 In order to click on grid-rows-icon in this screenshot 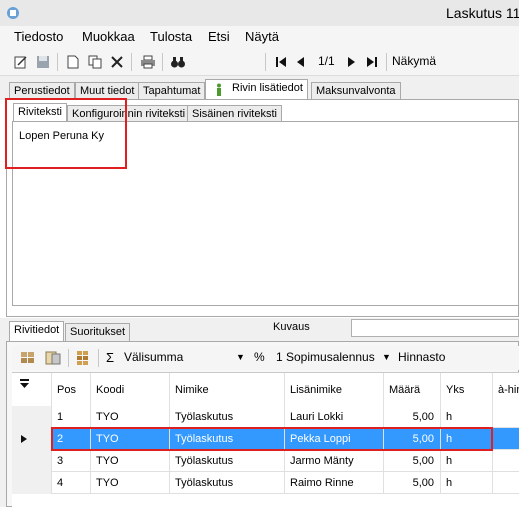, I will do `click(85, 359)`.